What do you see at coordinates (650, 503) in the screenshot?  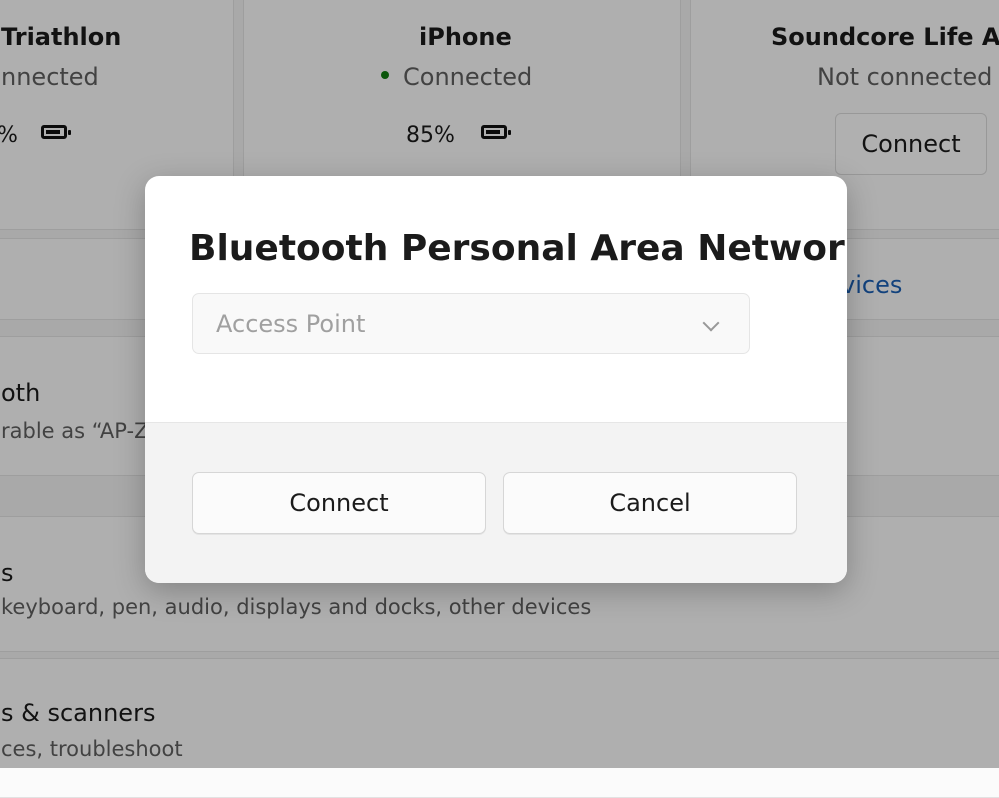 I see `cancel-button: Cancel` at bounding box center [650, 503].